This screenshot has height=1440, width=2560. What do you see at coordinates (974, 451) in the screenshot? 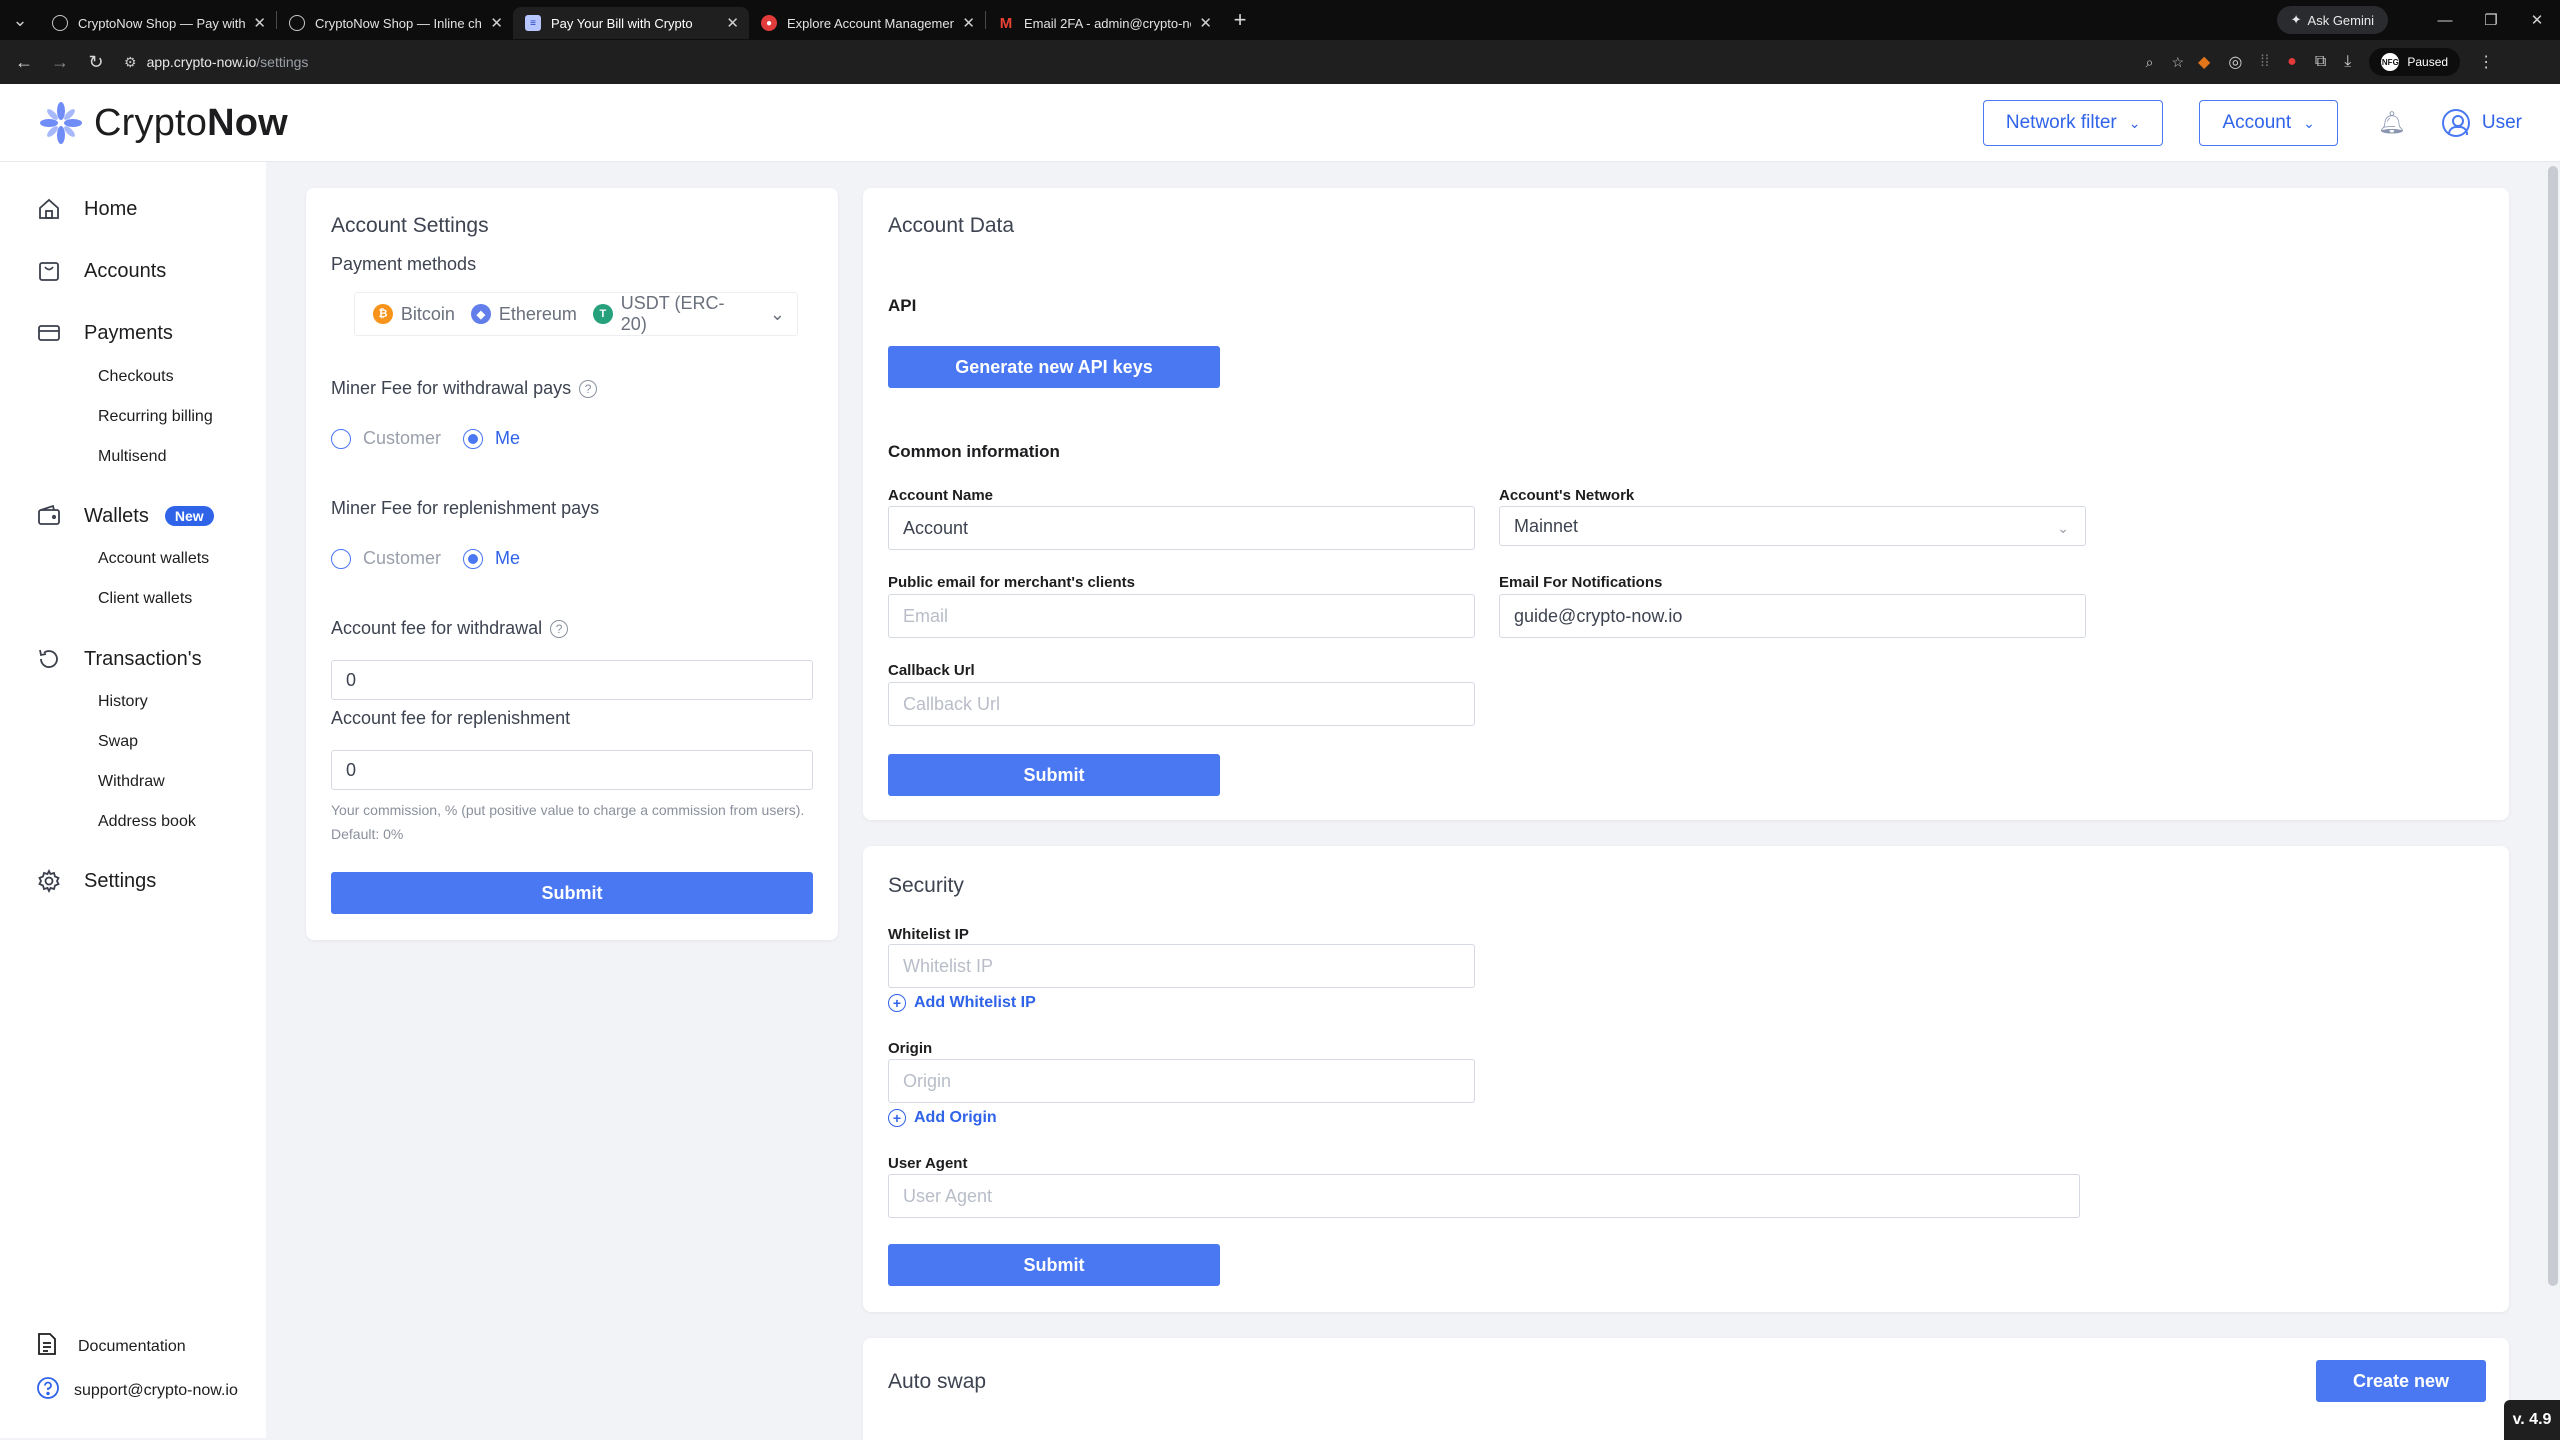
I see `common-information-heading: Common information` at bounding box center [974, 451].